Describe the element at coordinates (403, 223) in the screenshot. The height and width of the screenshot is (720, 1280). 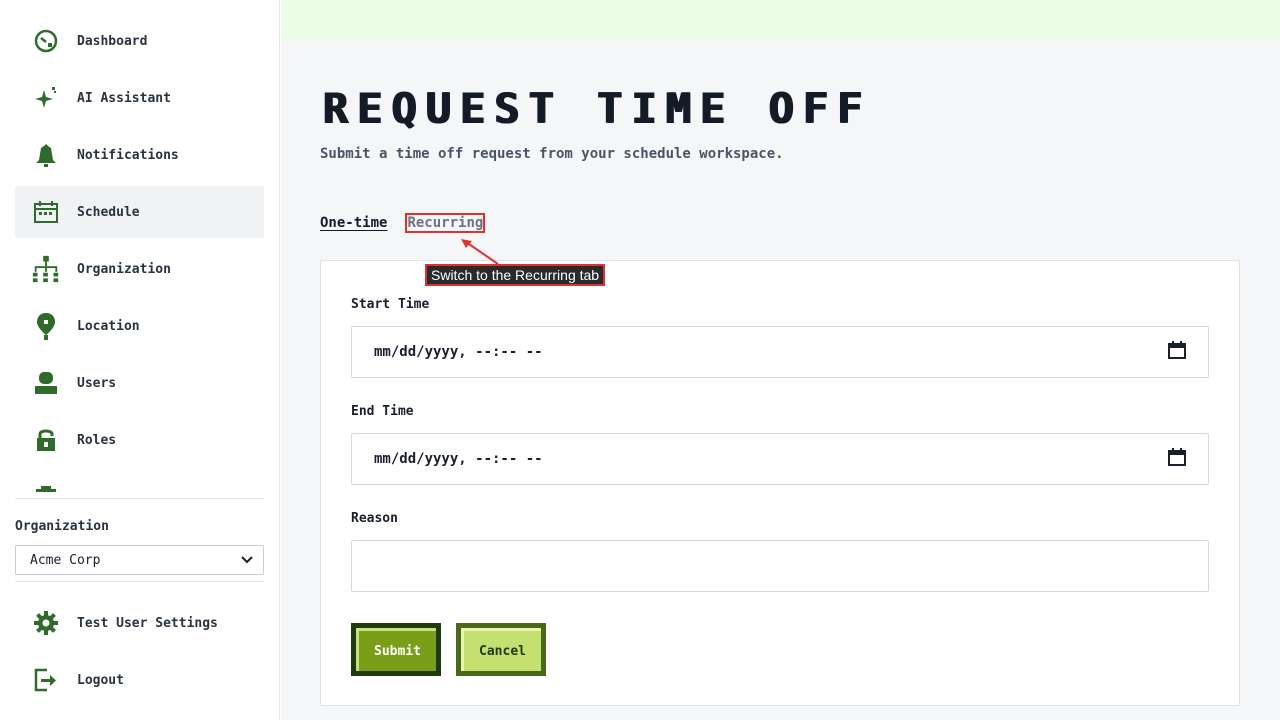
I see `tab-bar: One-time Recurring` at that location.